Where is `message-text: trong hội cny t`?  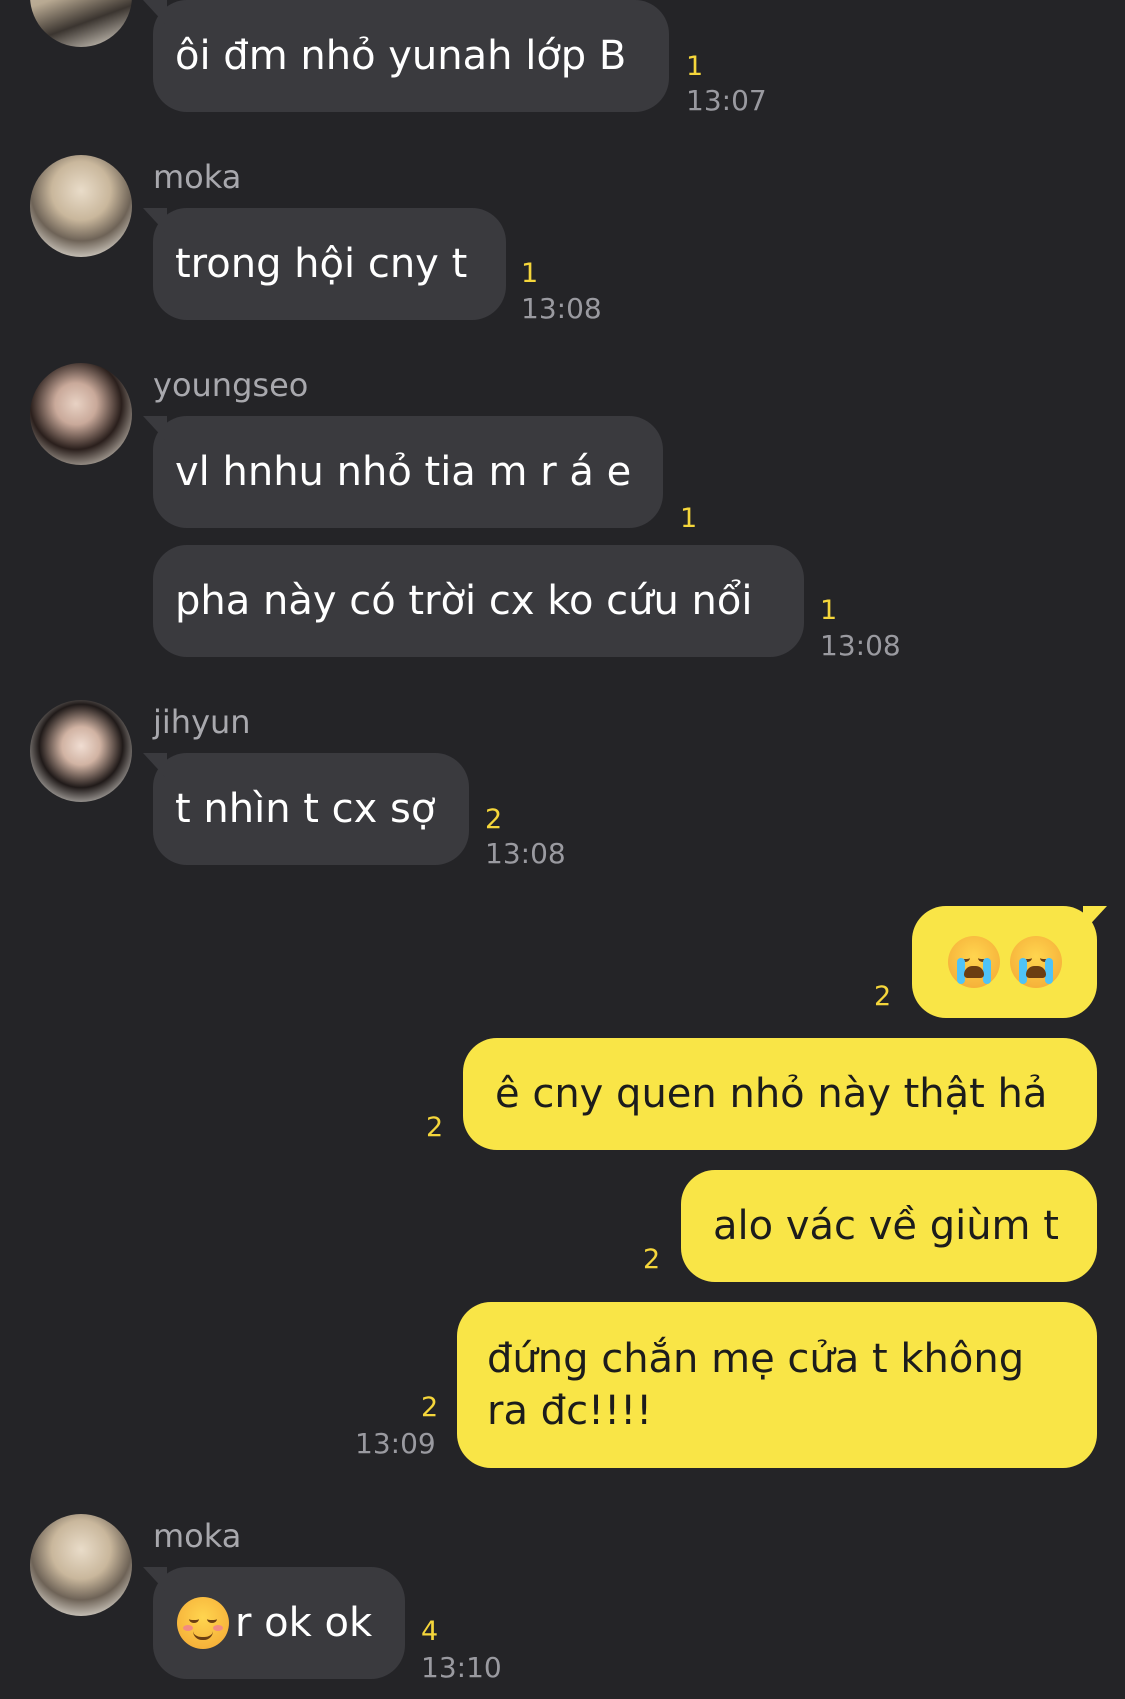
message-text: trong hội cny t is located at coordinates (321, 264).